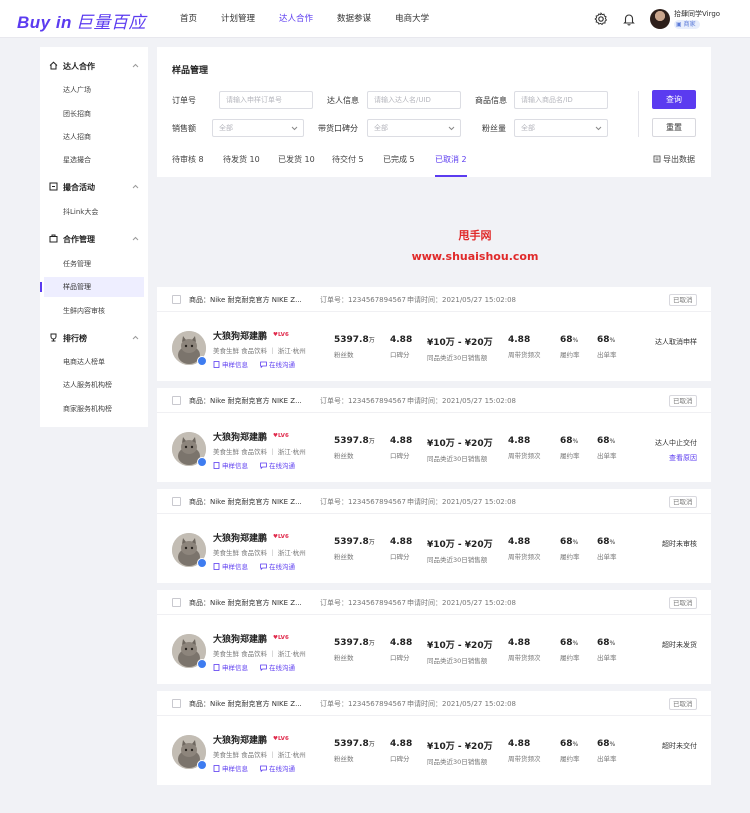  Describe the element at coordinates (491, 100) in the screenshot. I see `product-info-label: 商品信息` at that location.